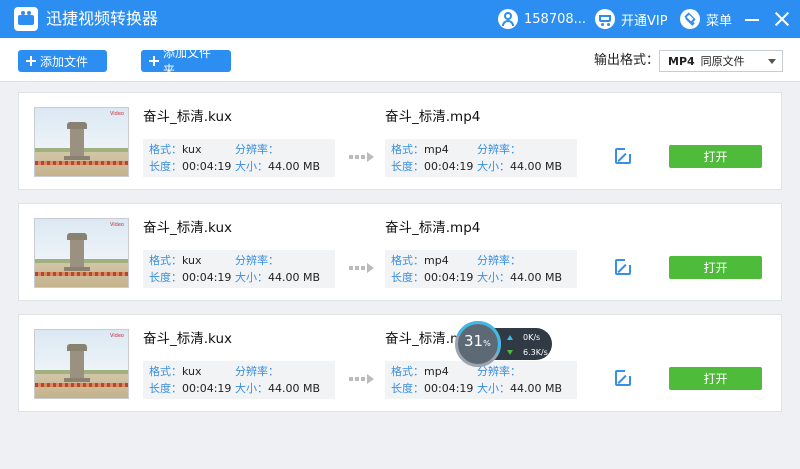  I want to click on add-file-button: 添加文件, so click(62, 61).